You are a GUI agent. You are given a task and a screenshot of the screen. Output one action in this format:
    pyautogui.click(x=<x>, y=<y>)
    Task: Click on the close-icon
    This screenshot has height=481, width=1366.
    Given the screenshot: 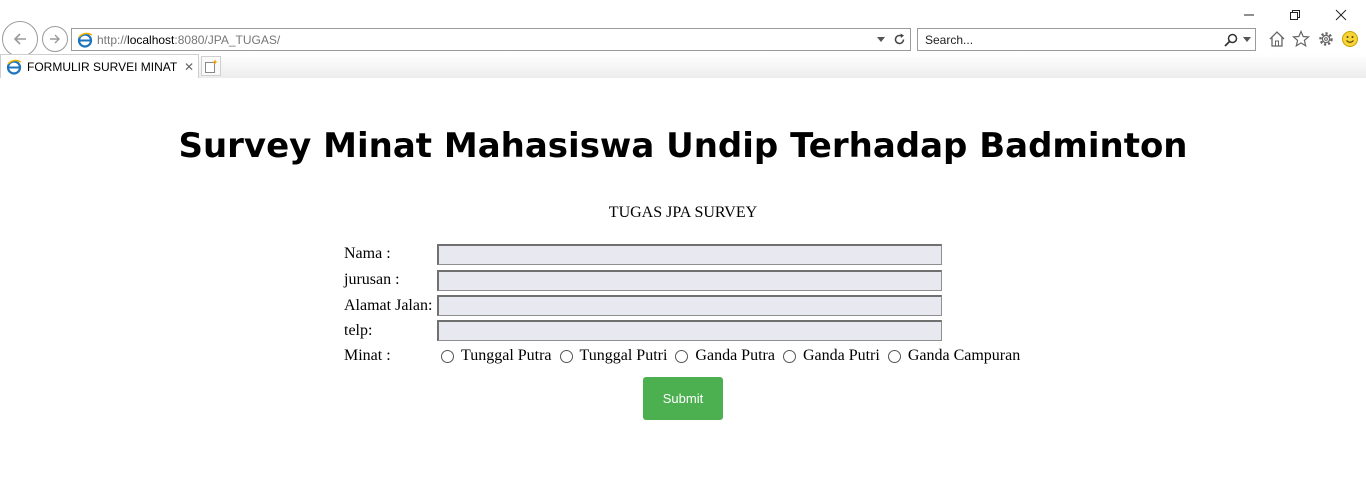 What is the action you would take?
    pyautogui.click(x=1341, y=15)
    